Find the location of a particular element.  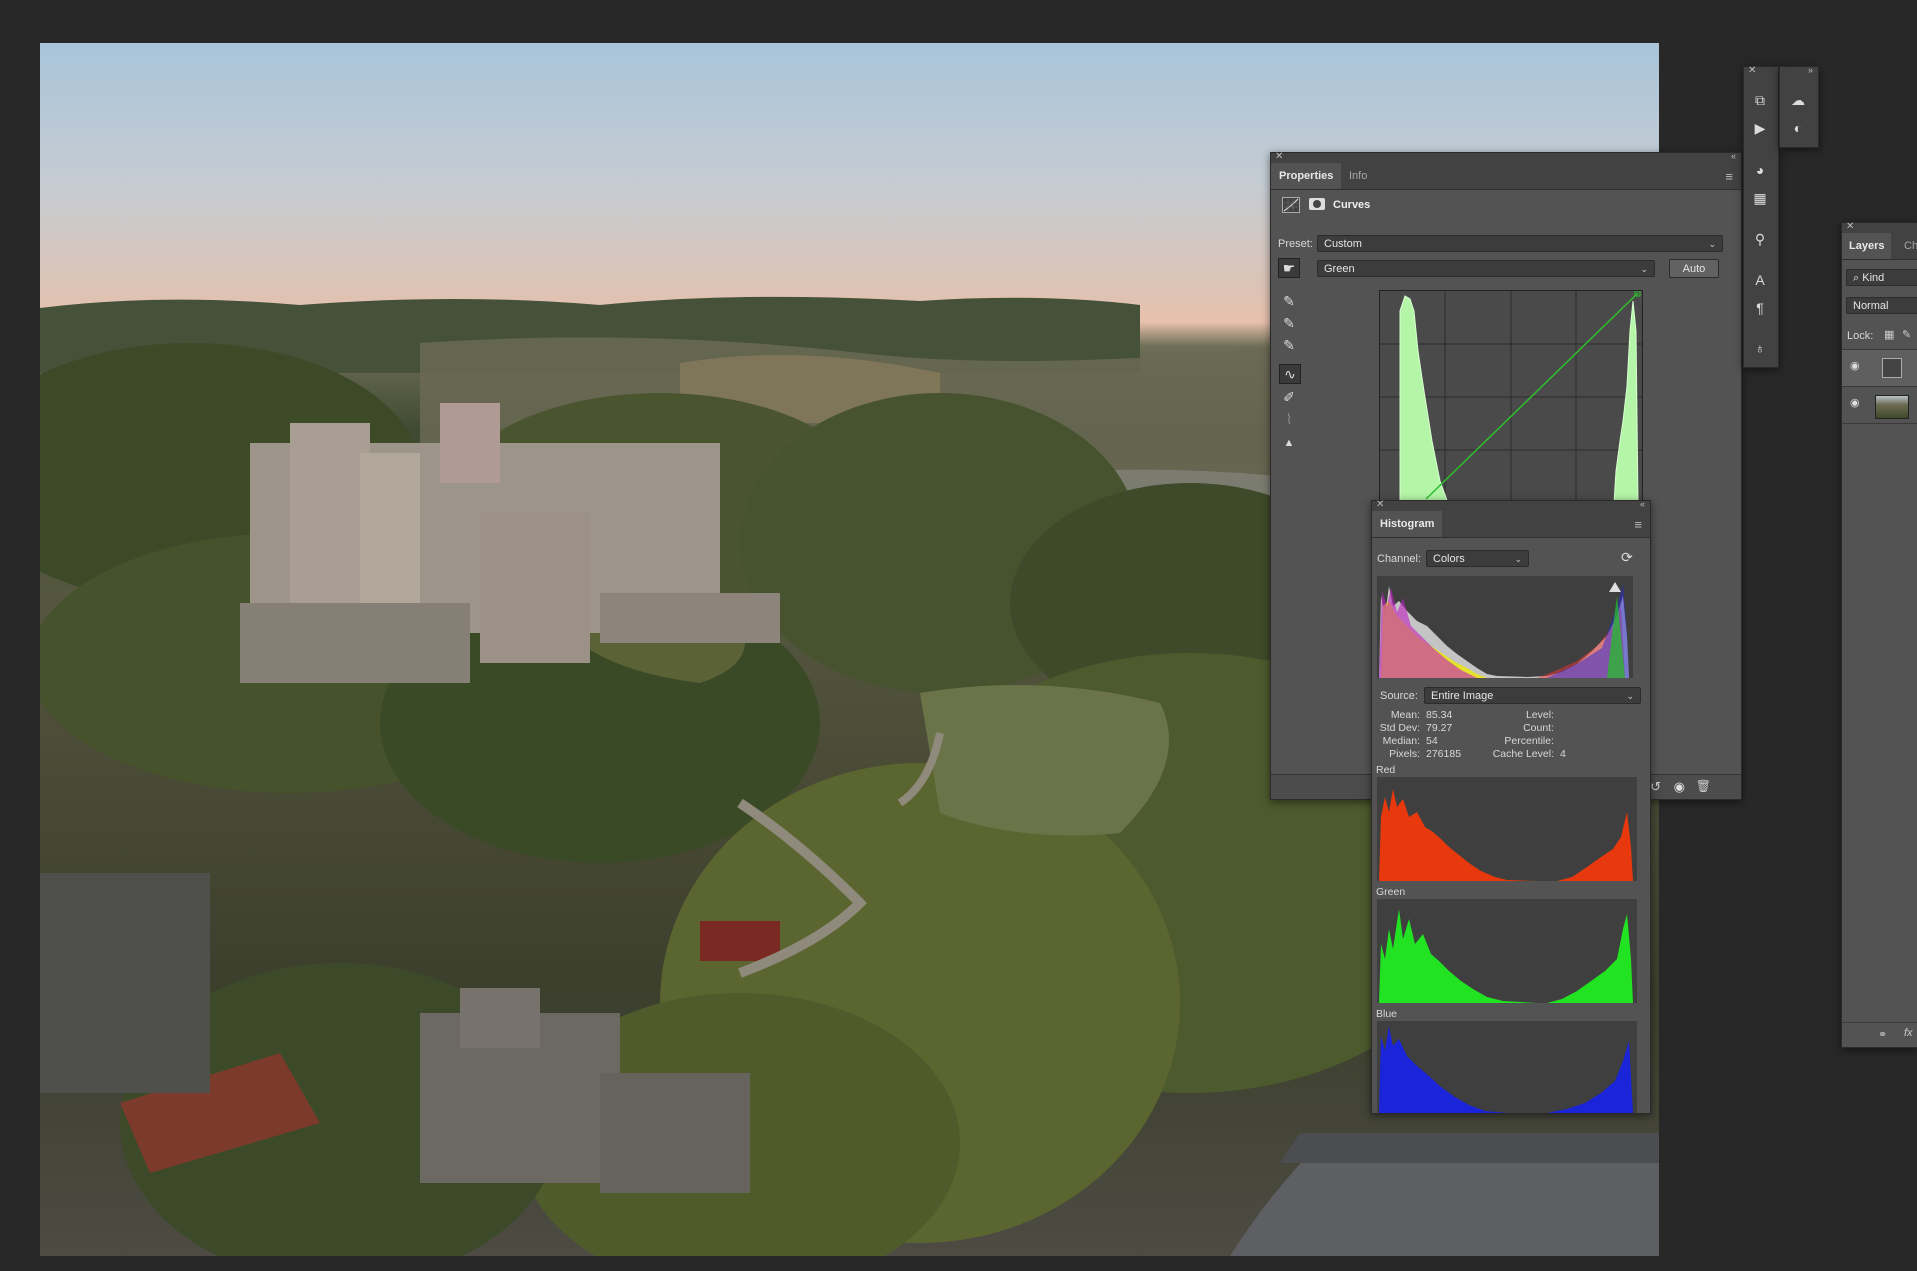

curves-graph is located at coordinates (1511, 397).